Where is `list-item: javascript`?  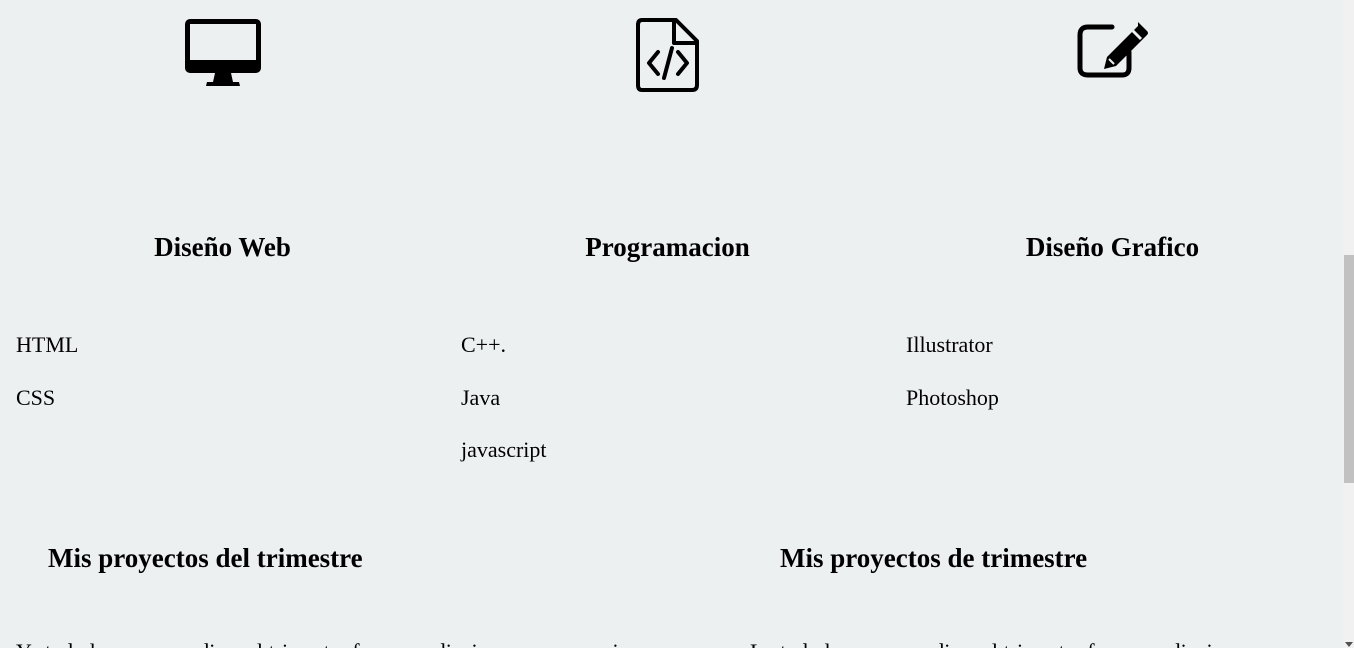 list-item: javascript is located at coordinates (504, 449).